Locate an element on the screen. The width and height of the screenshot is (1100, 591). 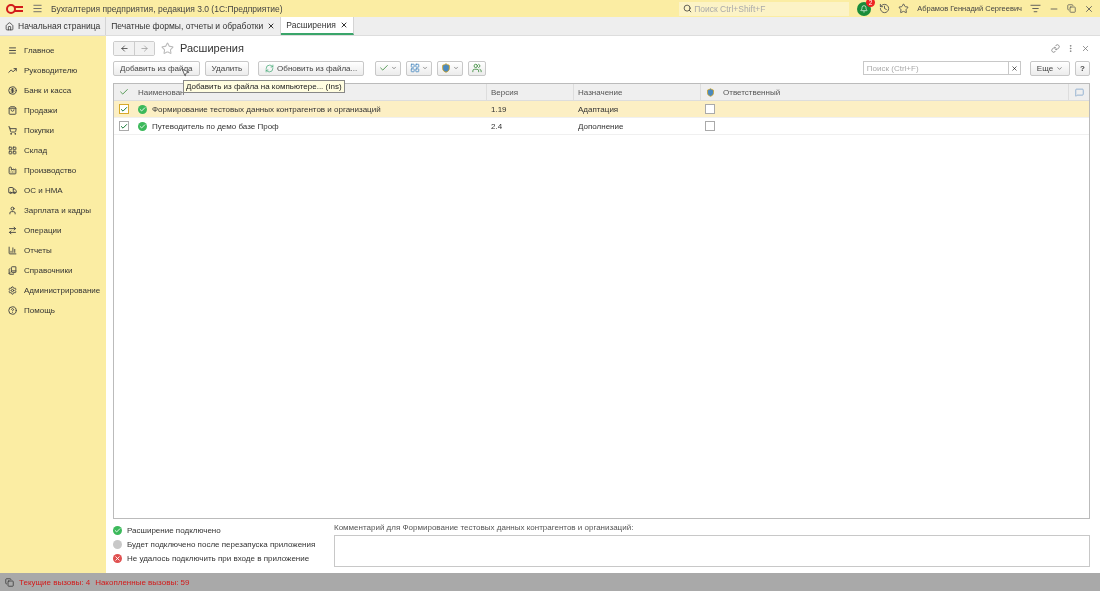
coin-icon is located at coordinates (12, 90).